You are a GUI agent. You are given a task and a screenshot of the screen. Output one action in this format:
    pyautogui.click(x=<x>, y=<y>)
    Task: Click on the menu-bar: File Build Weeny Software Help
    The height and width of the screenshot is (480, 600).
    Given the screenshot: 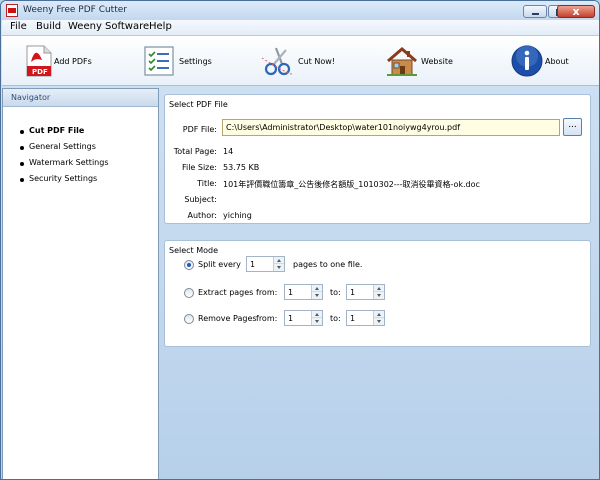 What is the action you would take?
    pyautogui.click(x=300, y=28)
    